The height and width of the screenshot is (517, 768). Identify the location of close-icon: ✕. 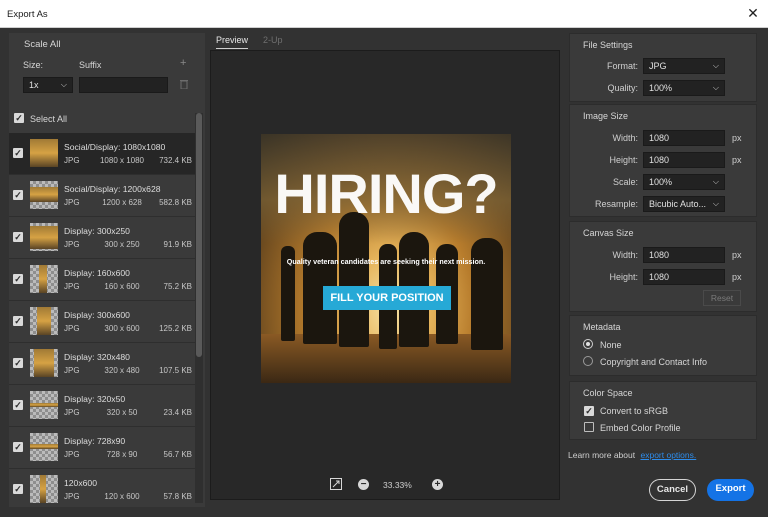
(753, 13).